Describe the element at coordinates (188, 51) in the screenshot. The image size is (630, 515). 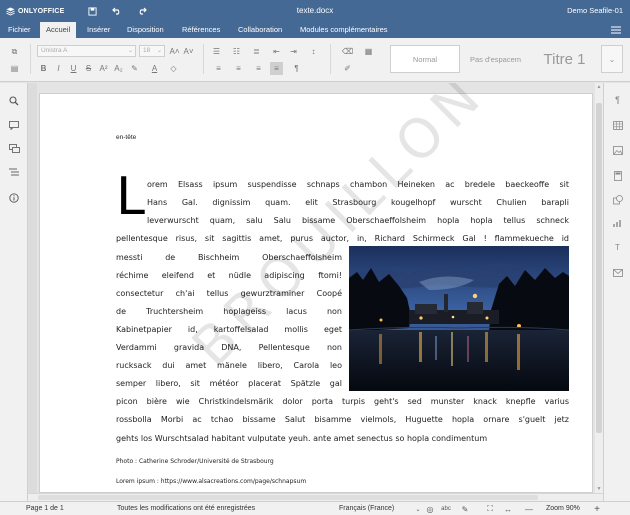
I see `decrease-font-icon: A˅` at that location.